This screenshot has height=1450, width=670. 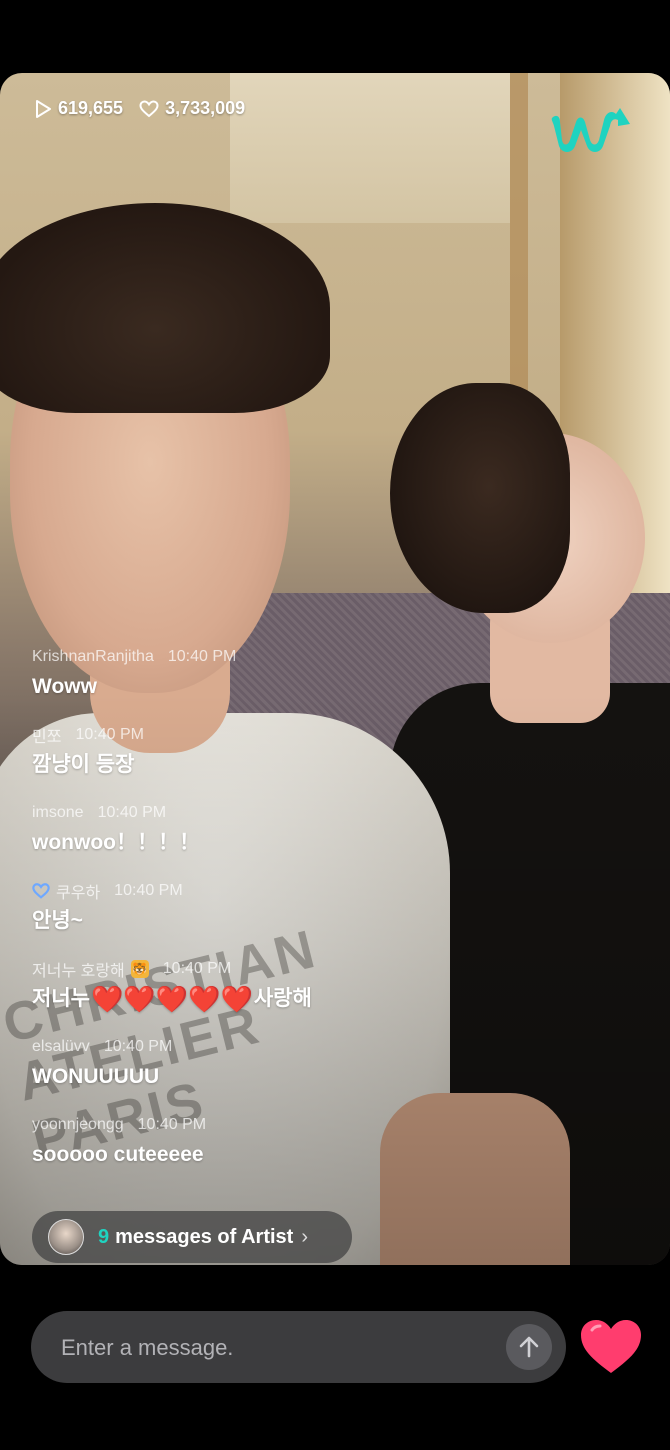 I want to click on artist-messages-count: 9, so click(x=104, y=1236).